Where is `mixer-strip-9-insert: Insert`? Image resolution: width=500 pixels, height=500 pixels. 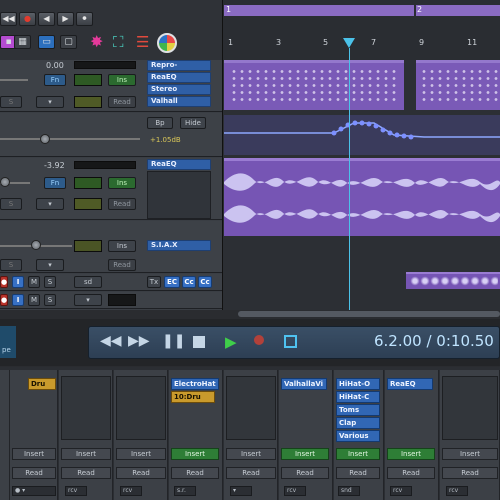 mixer-strip-9-insert: Insert is located at coordinates (470, 454).